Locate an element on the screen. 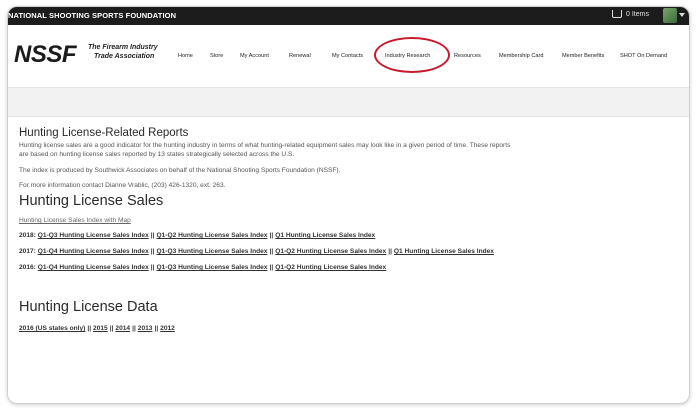 Image resolution: width=697 pixels, height=410 pixels. link-2017-q1-q4: Q1-Q4 Hunting License Sales Index is located at coordinates (93, 251).